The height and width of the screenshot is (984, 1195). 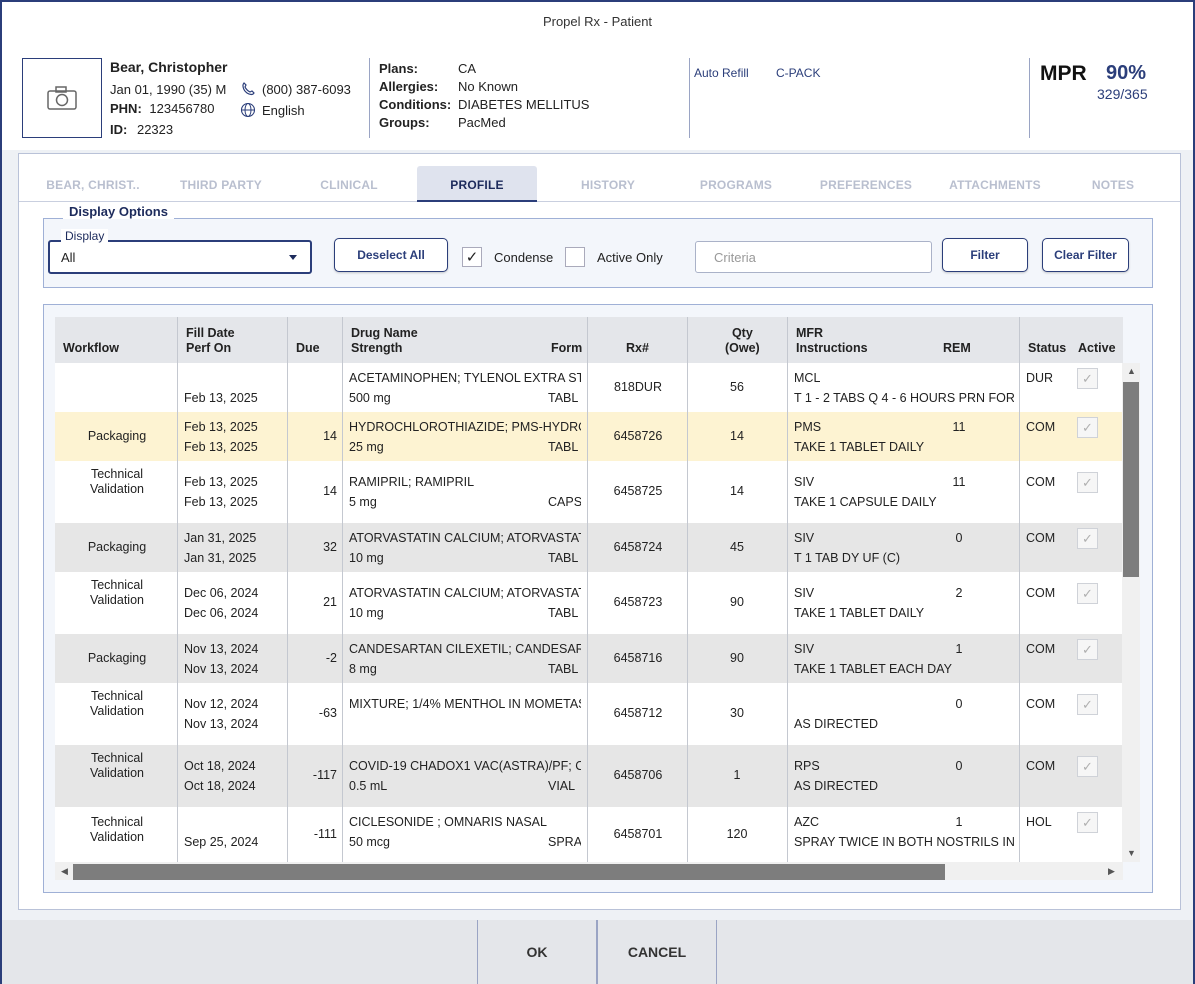 What do you see at coordinates (657, 952) in the screenshot?
I see `cancel-button: CANCEL` at bounding box center [657, 952].